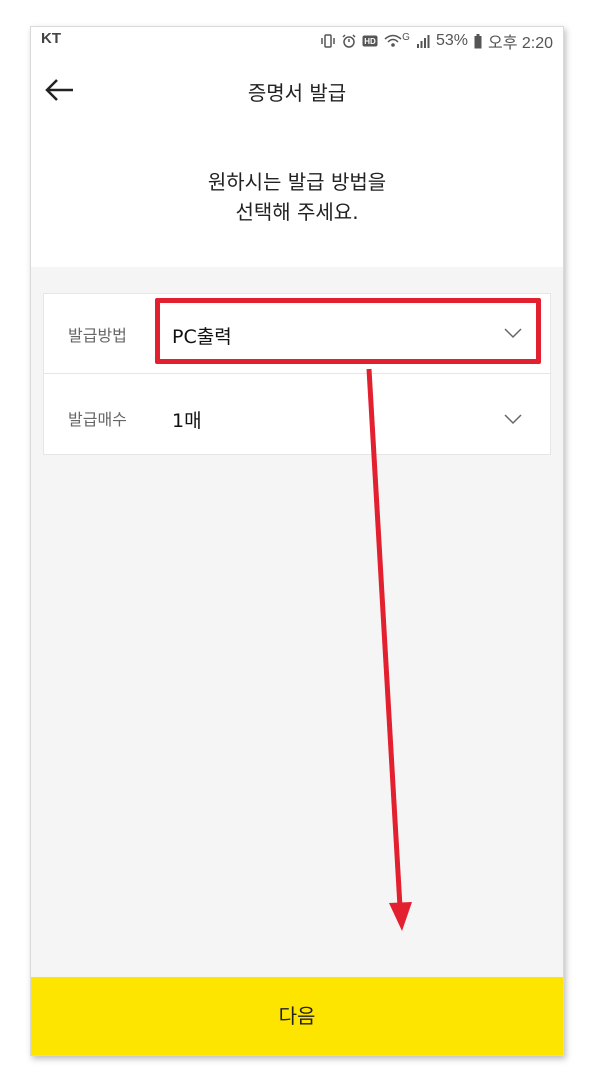 Image resolution: width=592 pixels, height=1084 pixels. What do you see at coordinates (348, 331) in the screenshot?
I see `annotation-highlight-box` at bounding box center [348, 331].